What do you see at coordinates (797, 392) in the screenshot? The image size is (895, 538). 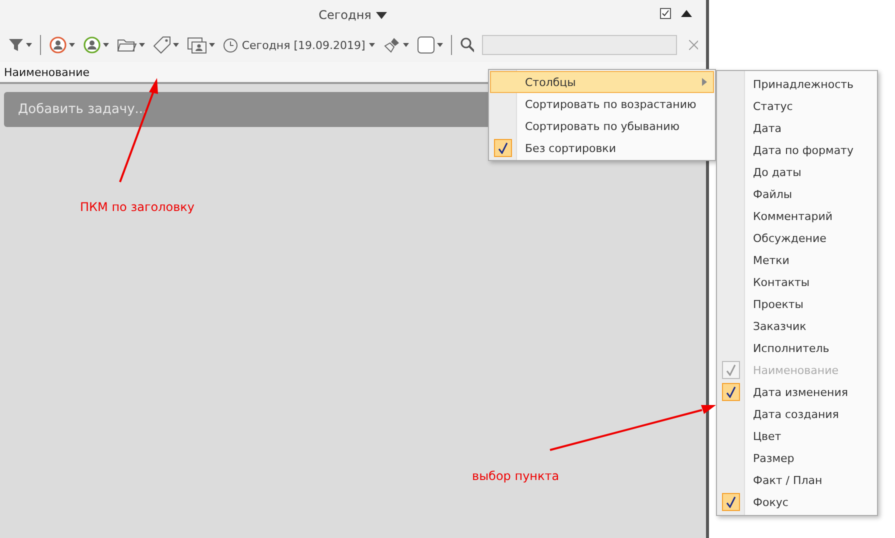 I see `menu-item: Дата изменения` at bounding box center [797, 392].